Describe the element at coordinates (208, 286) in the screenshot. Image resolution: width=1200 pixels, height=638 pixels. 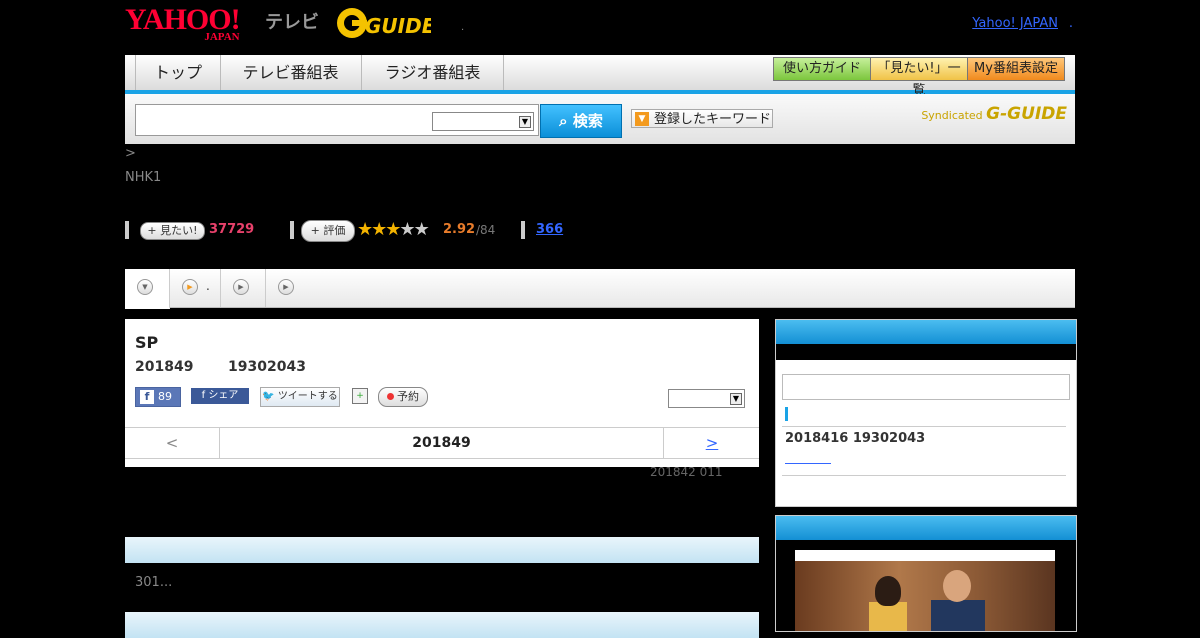
I see `tab-2-label: .` at that location.